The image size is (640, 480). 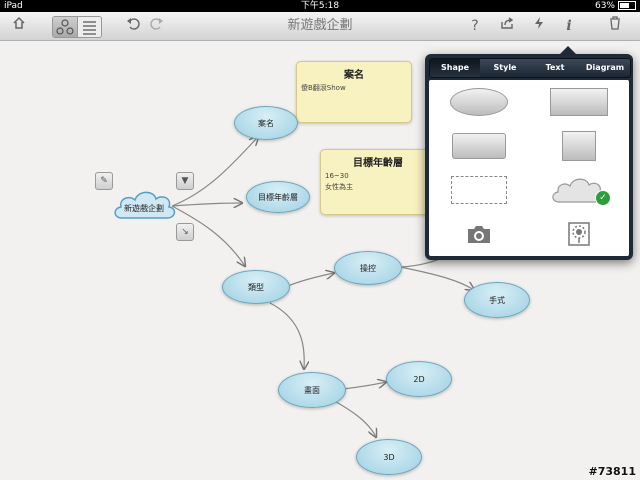 I want to click on shape-grid: ✓, so click(x=529, y=168).